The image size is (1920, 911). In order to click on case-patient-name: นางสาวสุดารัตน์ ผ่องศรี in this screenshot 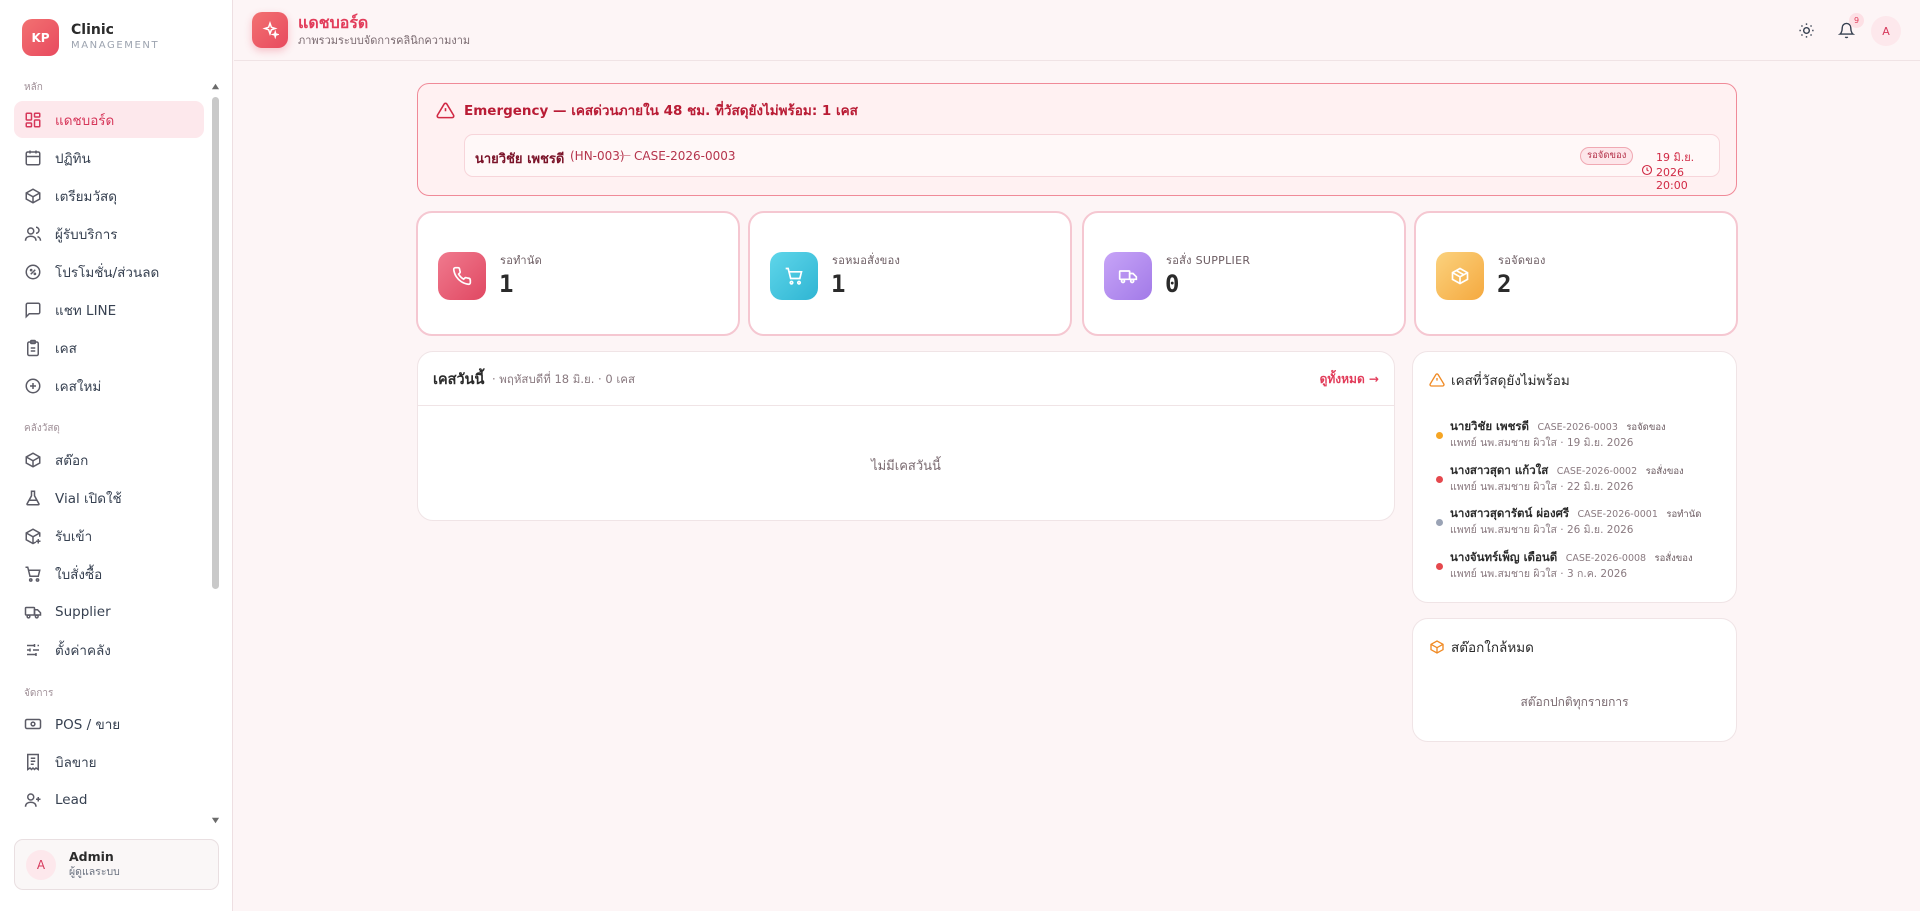, I will do `click(1510, 513)`.